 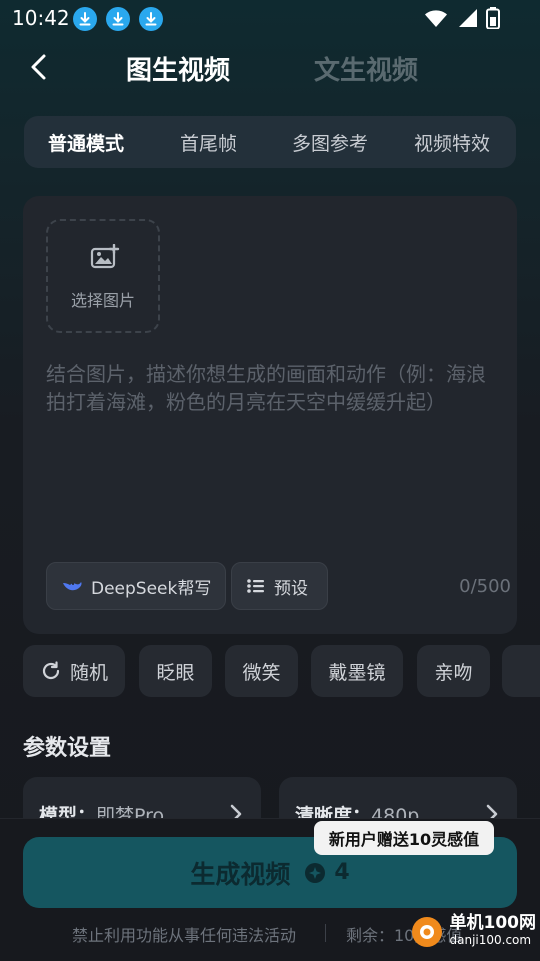 What do you see at coordinates (404, 838) in the screenshot?
I see `new-user-tooltip: 新用户赠送10灵感值` at bounding box center [404, 838].